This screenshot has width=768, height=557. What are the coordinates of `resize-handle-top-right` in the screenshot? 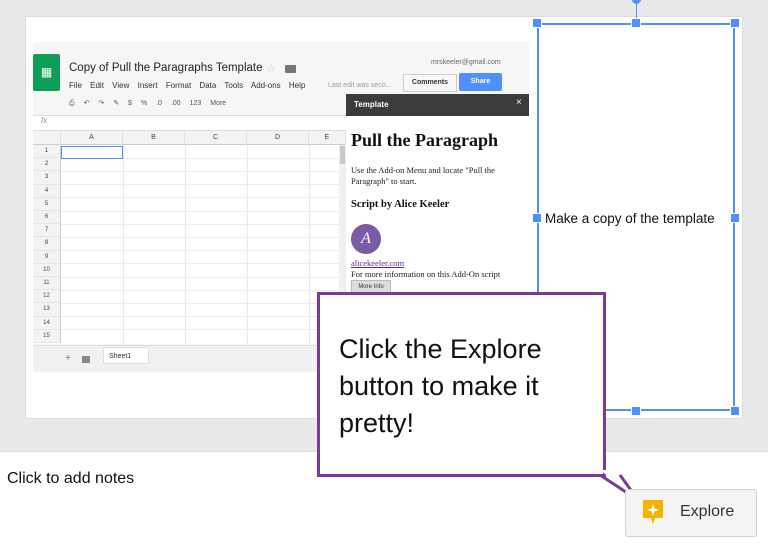 It's located at (735, 23).